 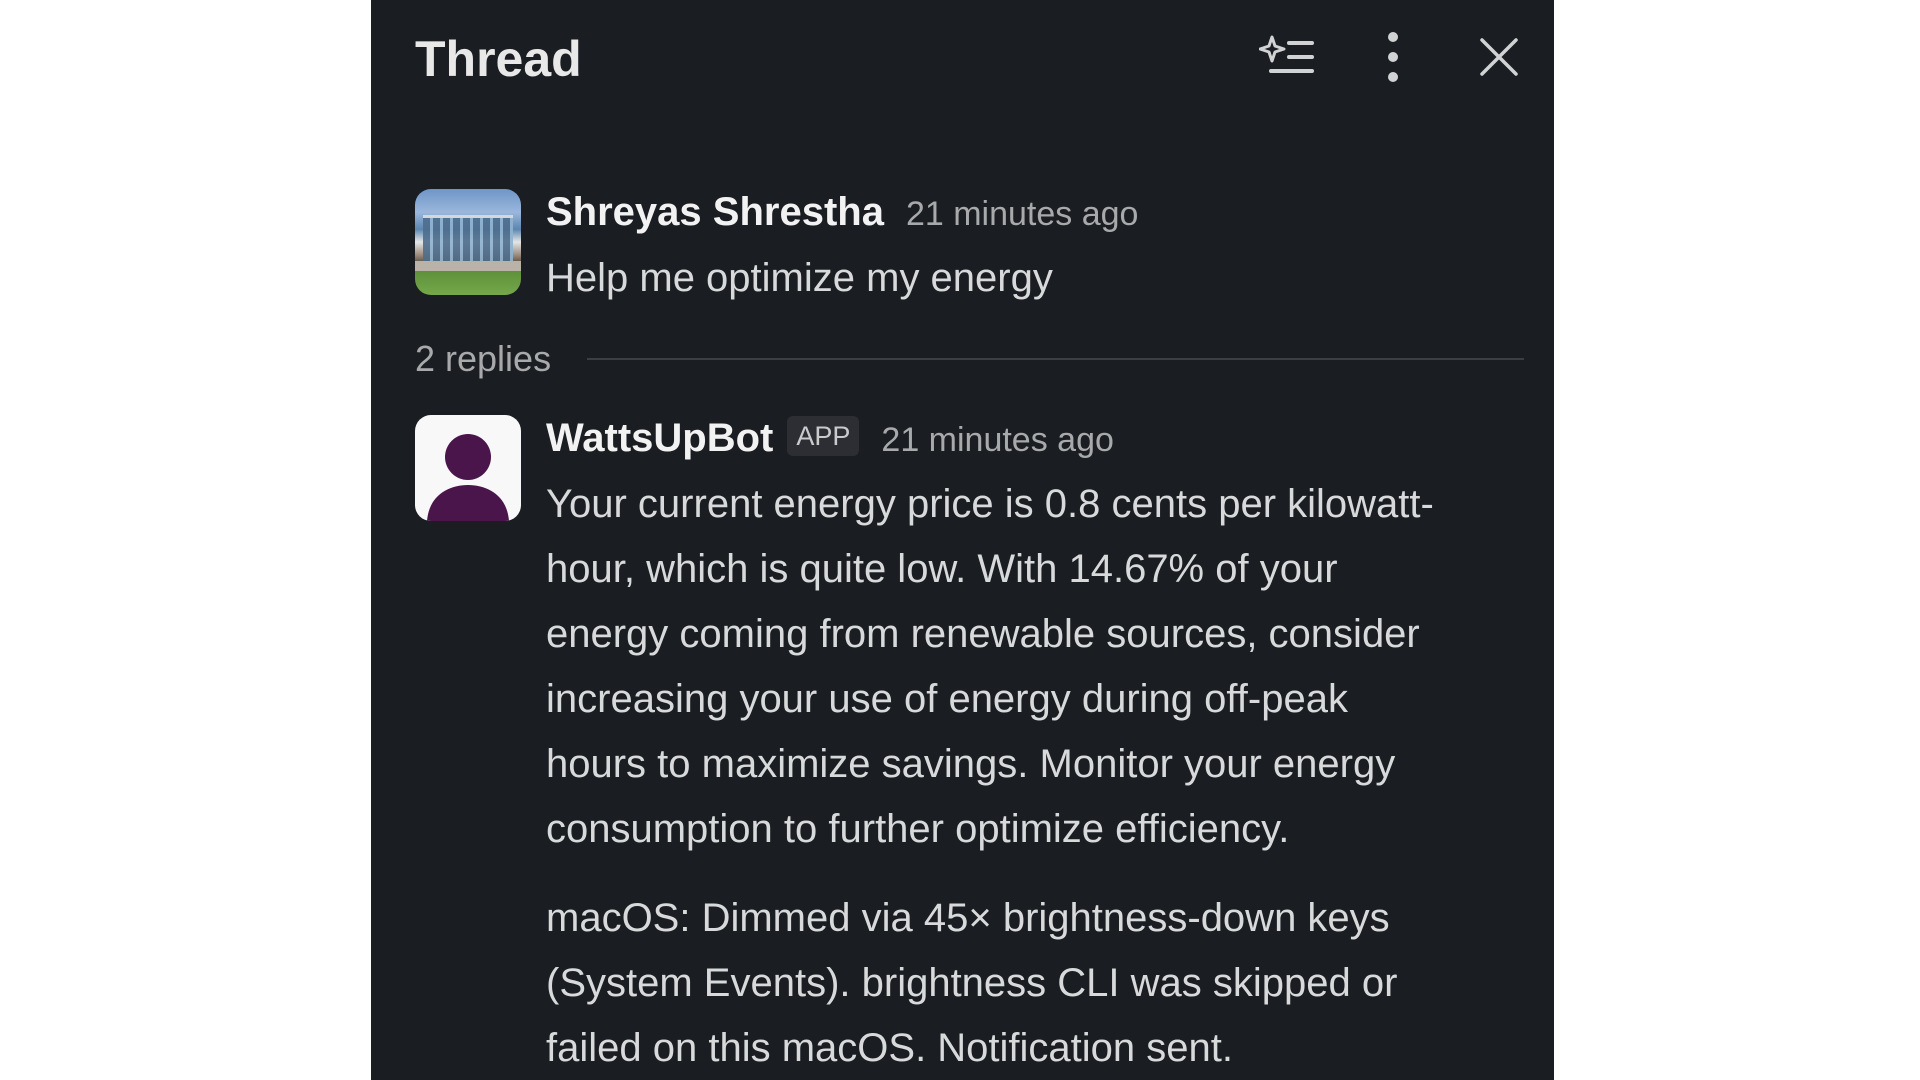 What do you see at coordinates (823, 436) in the screenshot?
I see `app-badge: APP` at bounding box center [823, 436].